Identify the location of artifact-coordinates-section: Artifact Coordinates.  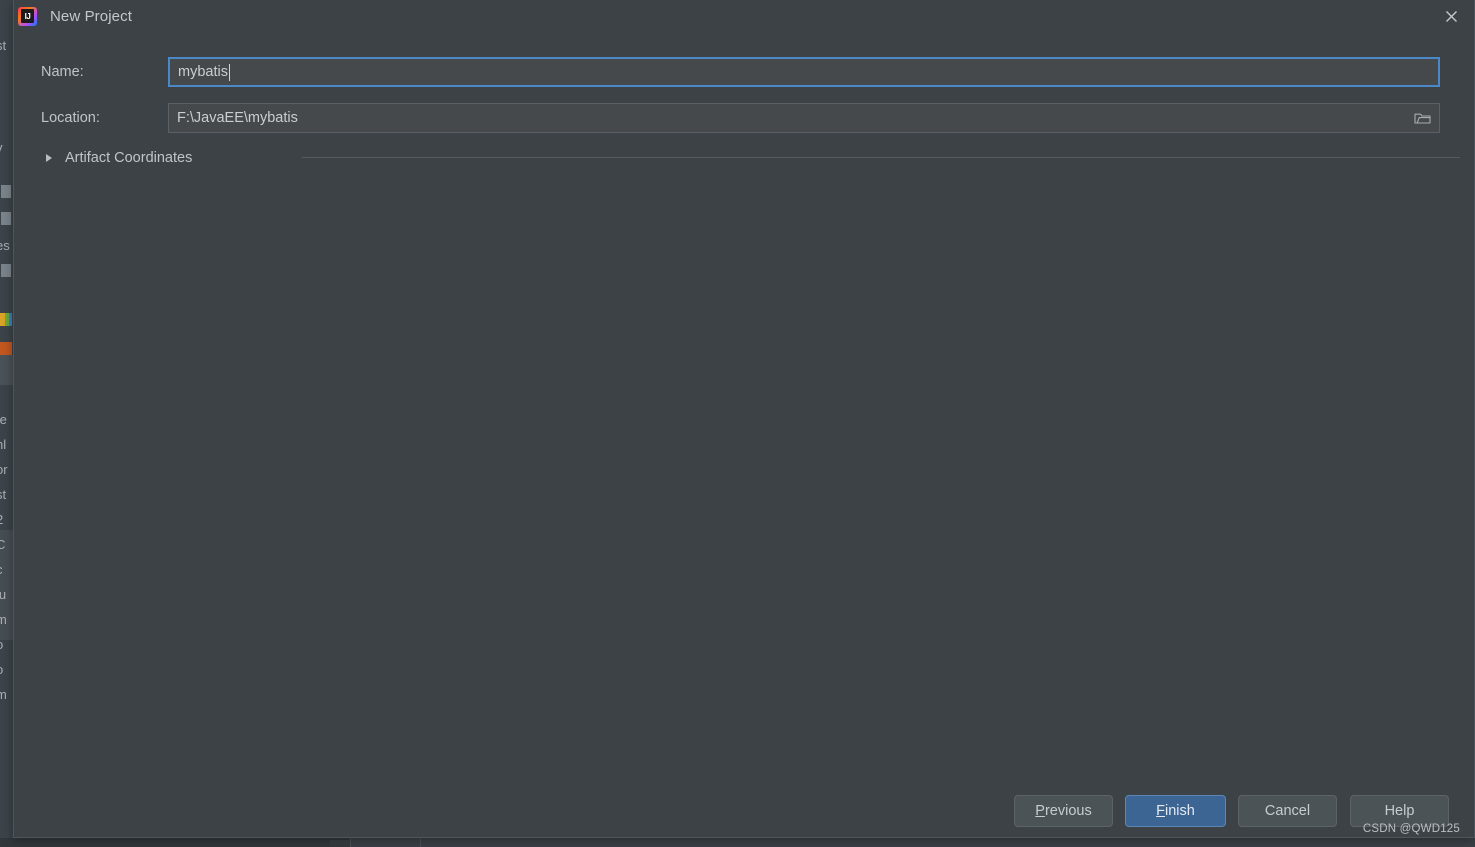
(744, 158).